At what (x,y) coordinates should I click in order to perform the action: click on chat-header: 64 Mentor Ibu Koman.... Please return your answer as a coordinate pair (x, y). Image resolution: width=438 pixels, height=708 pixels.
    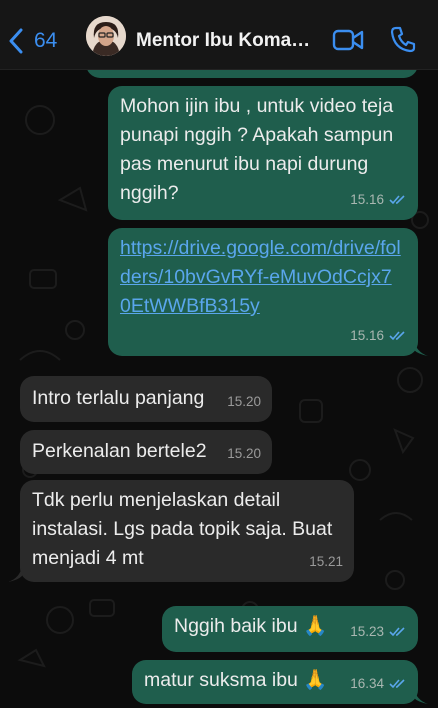
    Looking at the image, I should click on (219, 35).